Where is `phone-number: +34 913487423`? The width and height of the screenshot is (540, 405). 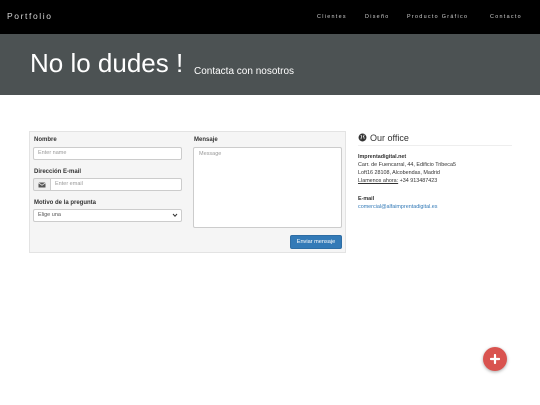 phone-number: +34 913487423 is located at coordinates (418, 181).